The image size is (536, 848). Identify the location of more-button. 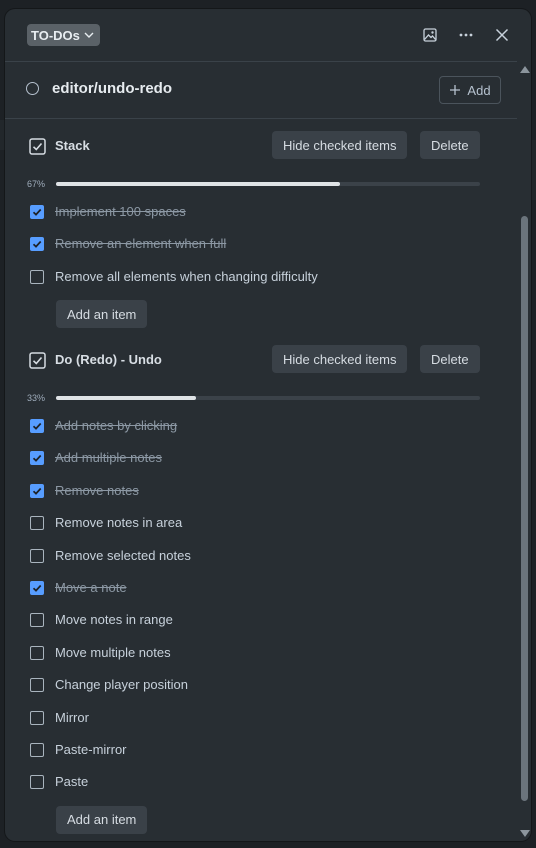
(466, 35).